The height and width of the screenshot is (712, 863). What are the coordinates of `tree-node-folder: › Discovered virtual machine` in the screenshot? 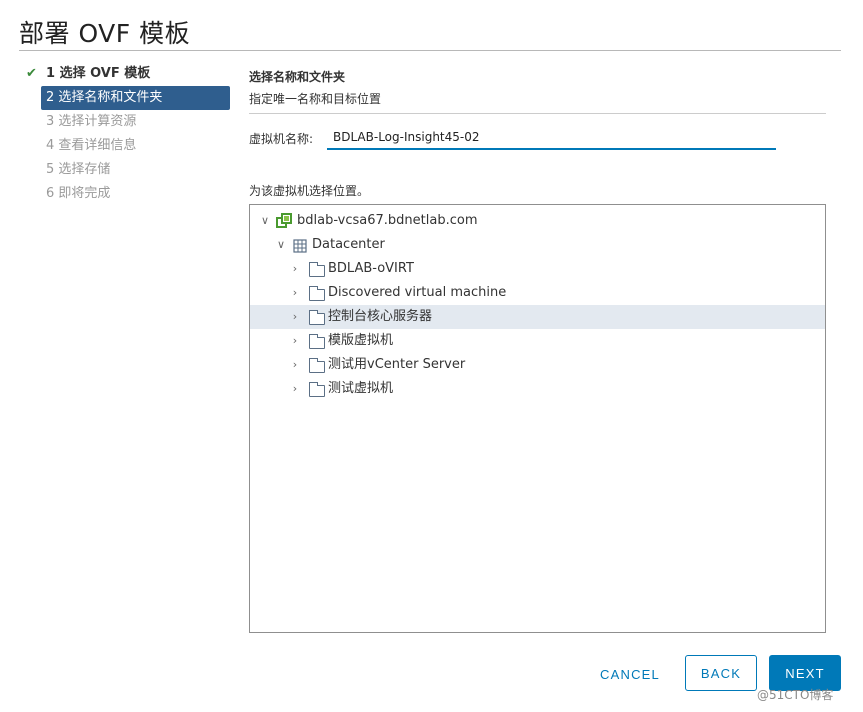 It's located at (537, 293).